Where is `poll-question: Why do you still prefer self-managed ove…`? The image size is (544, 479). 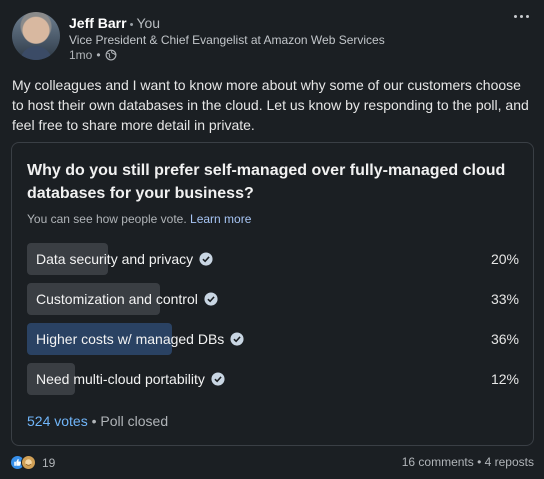 poll-question: Why do you still prefer self-managed ove… is located at coordinates (266, 182).